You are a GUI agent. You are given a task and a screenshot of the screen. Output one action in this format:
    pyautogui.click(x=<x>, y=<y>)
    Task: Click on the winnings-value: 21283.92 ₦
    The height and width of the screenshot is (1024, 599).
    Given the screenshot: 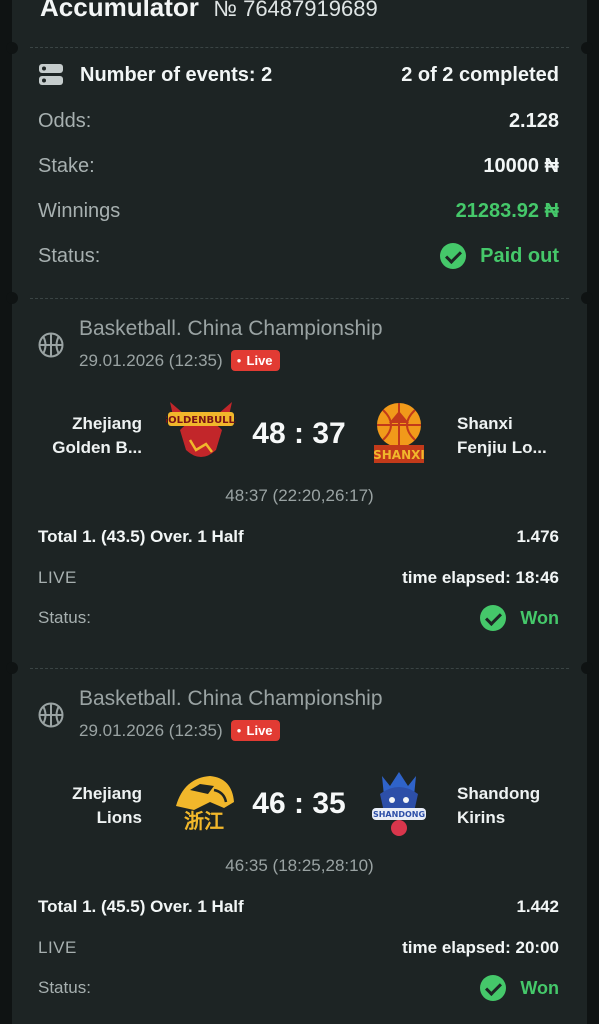 What is the action you would take?
    pyautogui.click(x=507, y=211)
    